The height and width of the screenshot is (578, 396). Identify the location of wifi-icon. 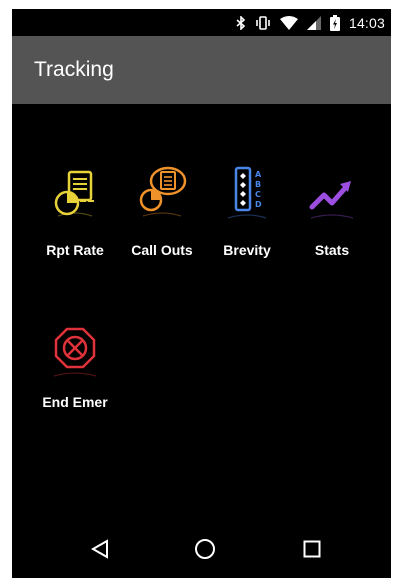
(288, 22).